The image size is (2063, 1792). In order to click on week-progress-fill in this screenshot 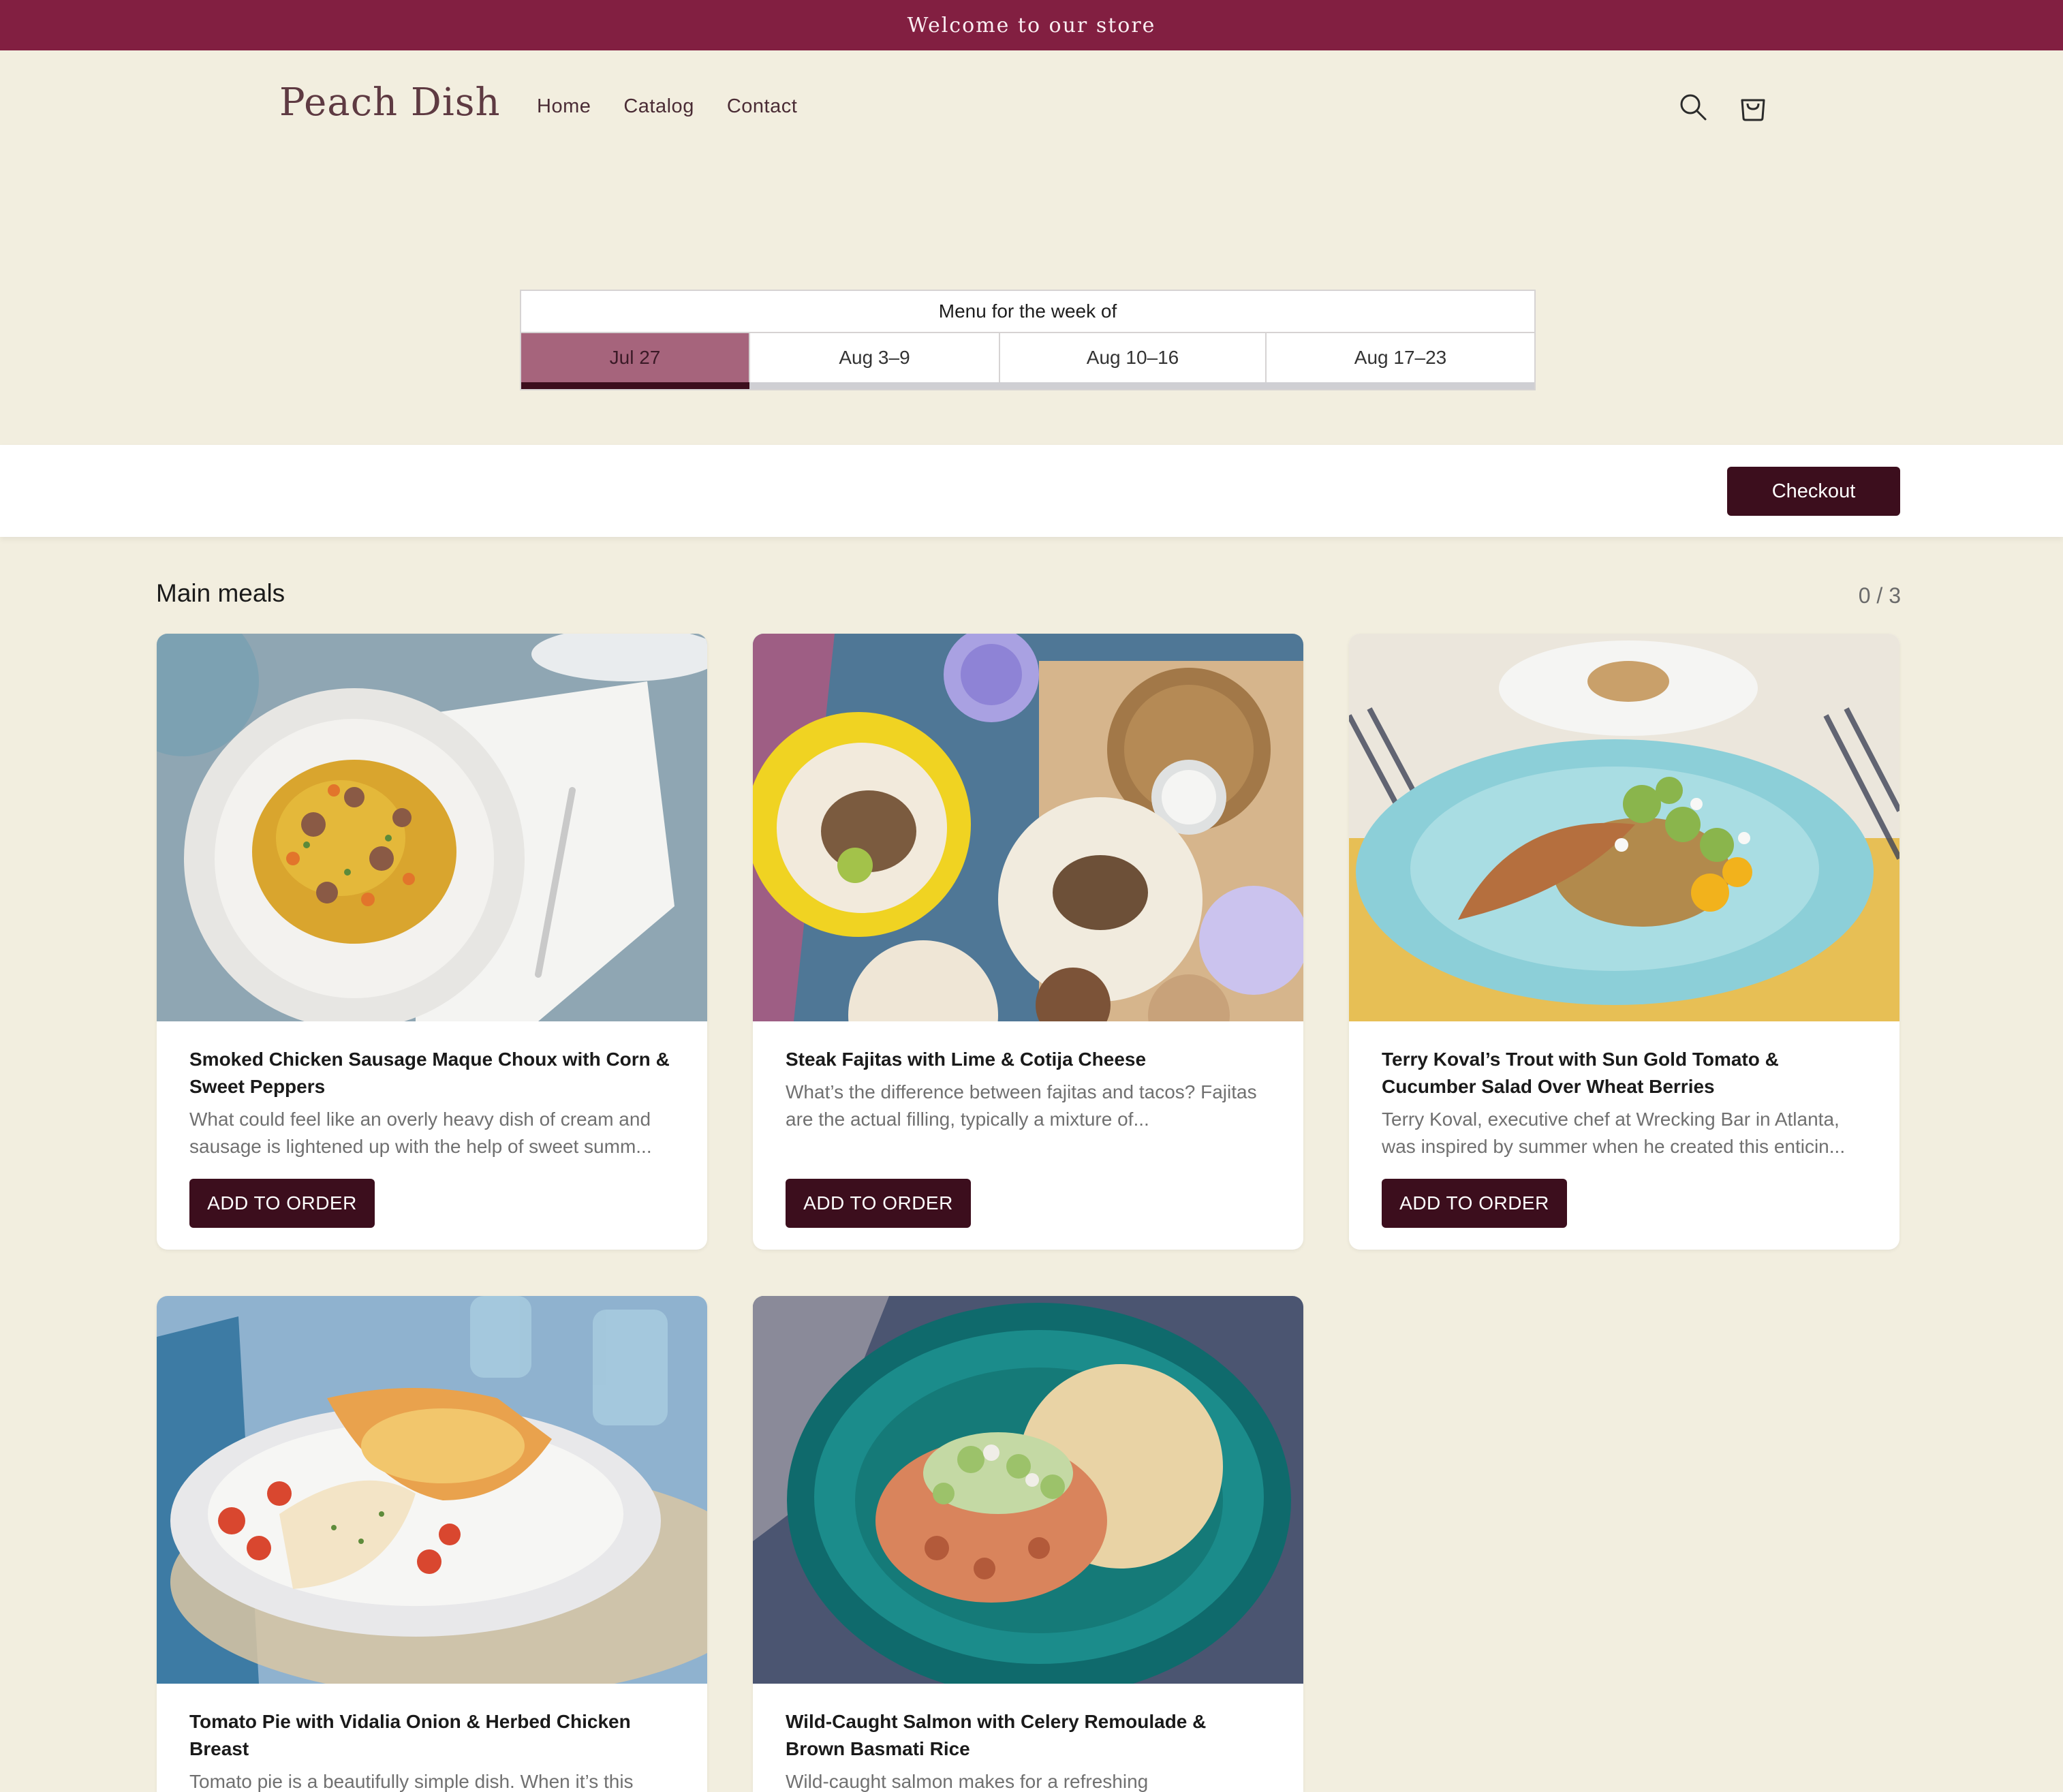, I will do `click(635, 386)`.